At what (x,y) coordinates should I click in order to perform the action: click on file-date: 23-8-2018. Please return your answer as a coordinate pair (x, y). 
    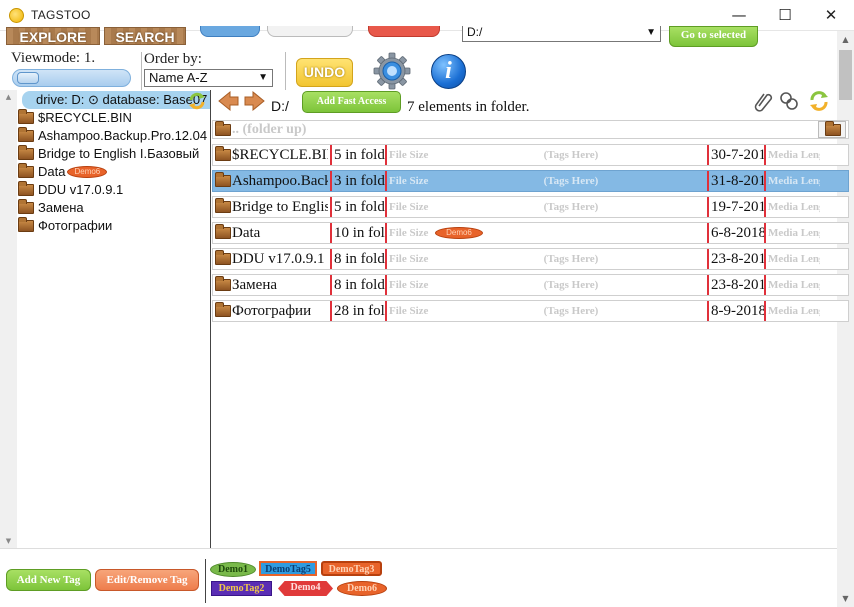
    Looking at the image, I should click on (735, 285).